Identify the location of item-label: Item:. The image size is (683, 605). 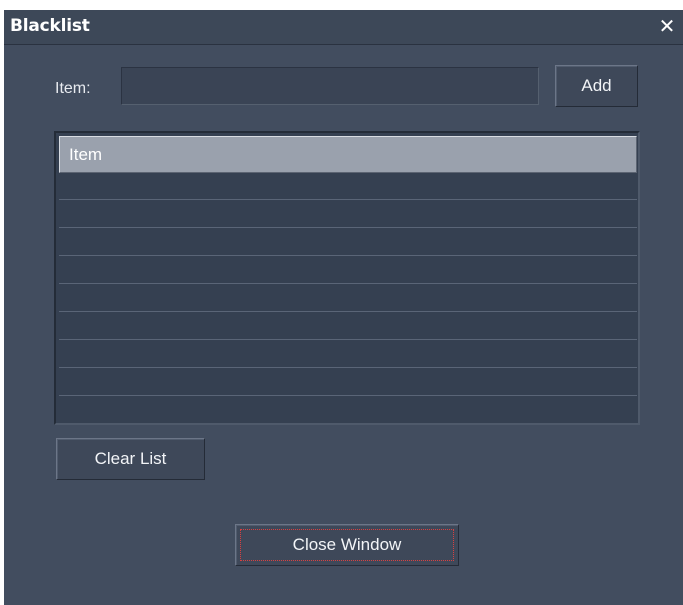
(73, 88).